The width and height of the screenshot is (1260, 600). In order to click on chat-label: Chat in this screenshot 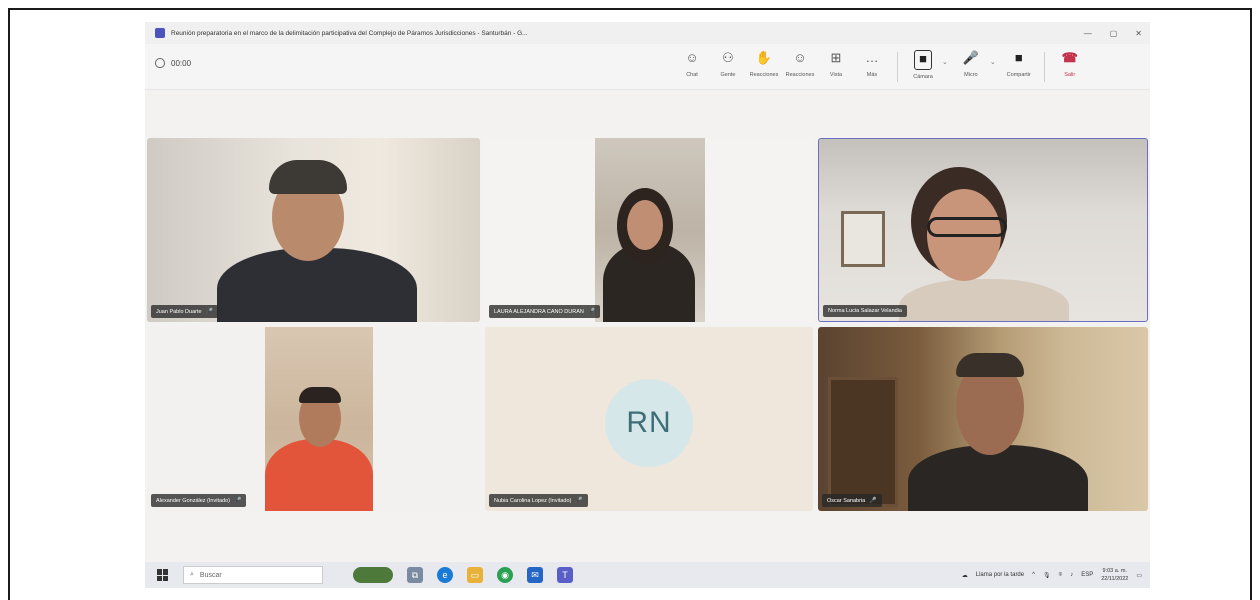, I will do `click(692, 75)`.